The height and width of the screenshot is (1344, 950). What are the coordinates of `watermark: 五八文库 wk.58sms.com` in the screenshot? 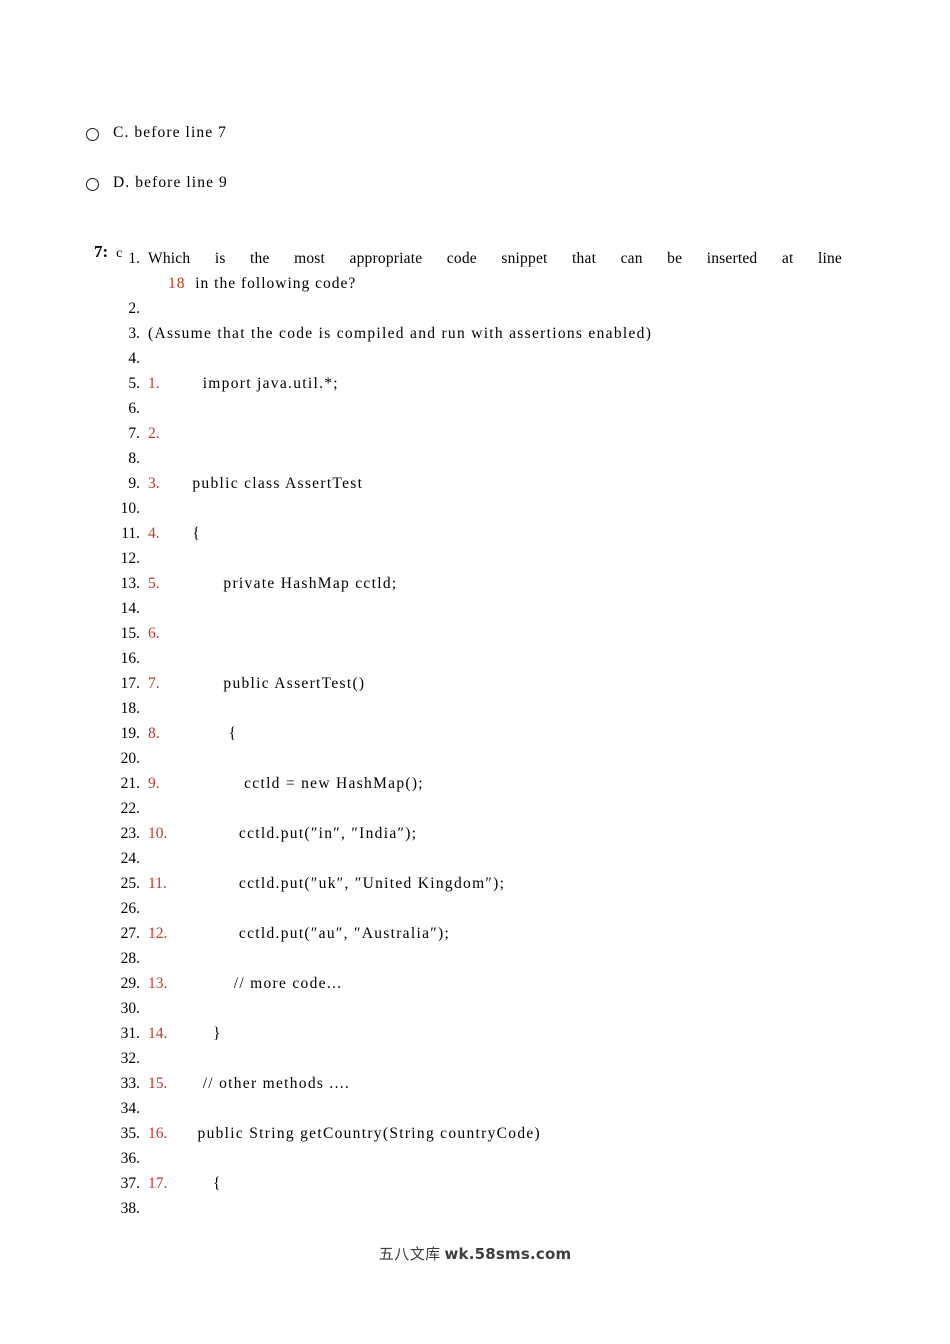 It's located at (475, 1253).